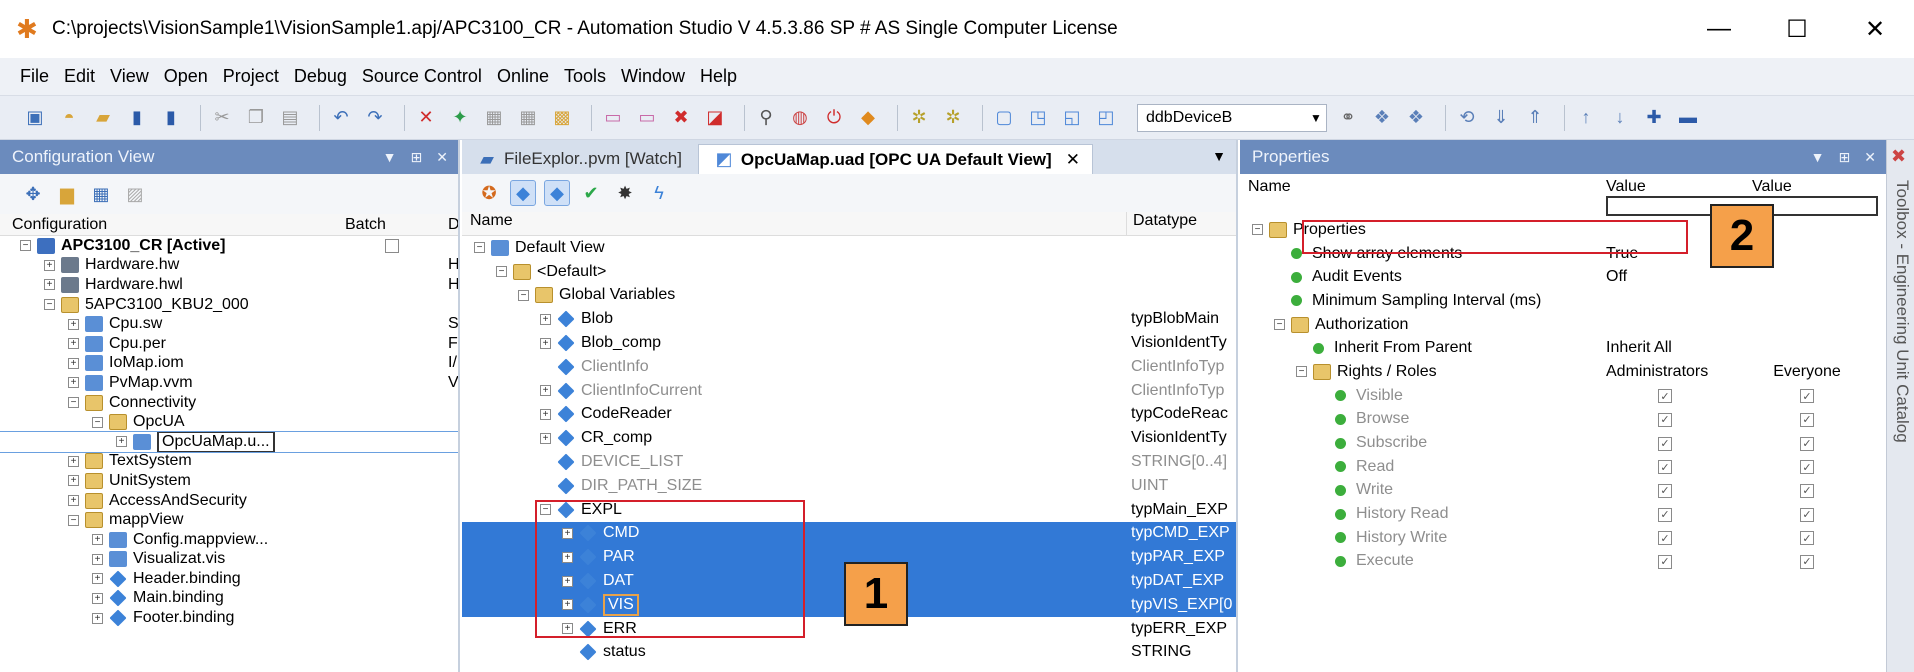 The image size is (1914, 672). What do you see at coordinates (229, 520) in the screenshot?
I see `tree-item: − mappView` at bounding box center [229, 520].